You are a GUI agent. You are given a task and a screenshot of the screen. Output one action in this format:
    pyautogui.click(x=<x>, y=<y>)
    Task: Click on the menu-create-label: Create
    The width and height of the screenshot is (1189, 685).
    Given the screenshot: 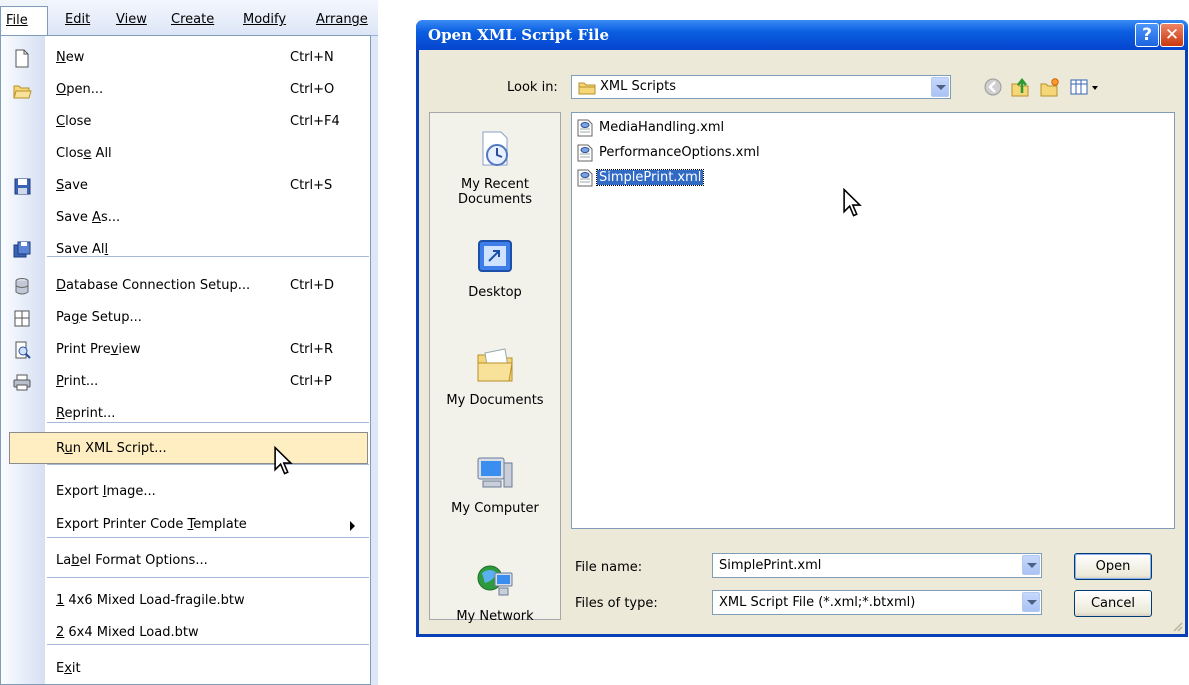 What is the action you would take?
    pyautogui.click(x=193, y=19)
    